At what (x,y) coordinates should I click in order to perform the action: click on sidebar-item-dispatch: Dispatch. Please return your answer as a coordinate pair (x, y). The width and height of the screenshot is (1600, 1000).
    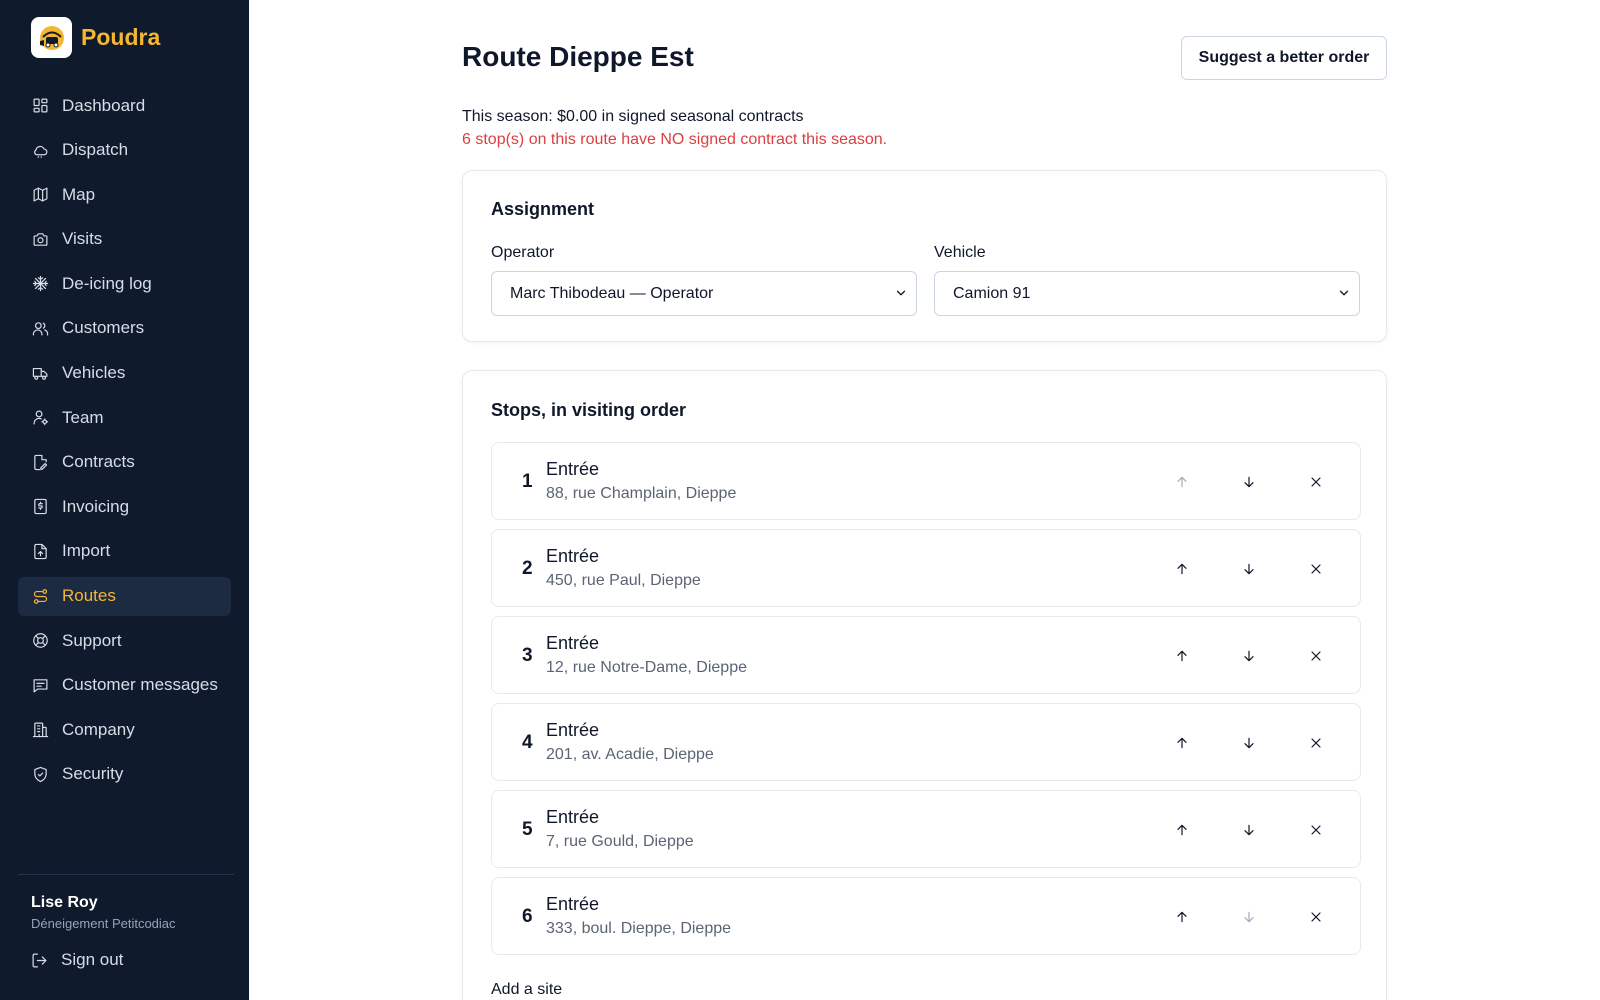
    Looking at the image, I should click on (124, 150).